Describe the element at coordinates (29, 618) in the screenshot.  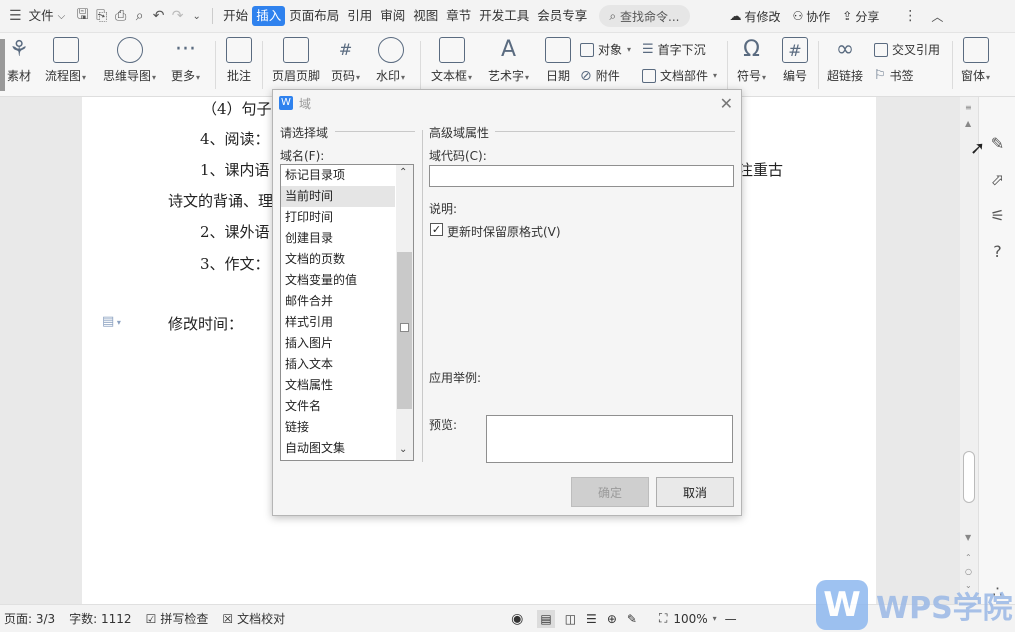
I see `page-indicator: 页面: 3/3` at that location.